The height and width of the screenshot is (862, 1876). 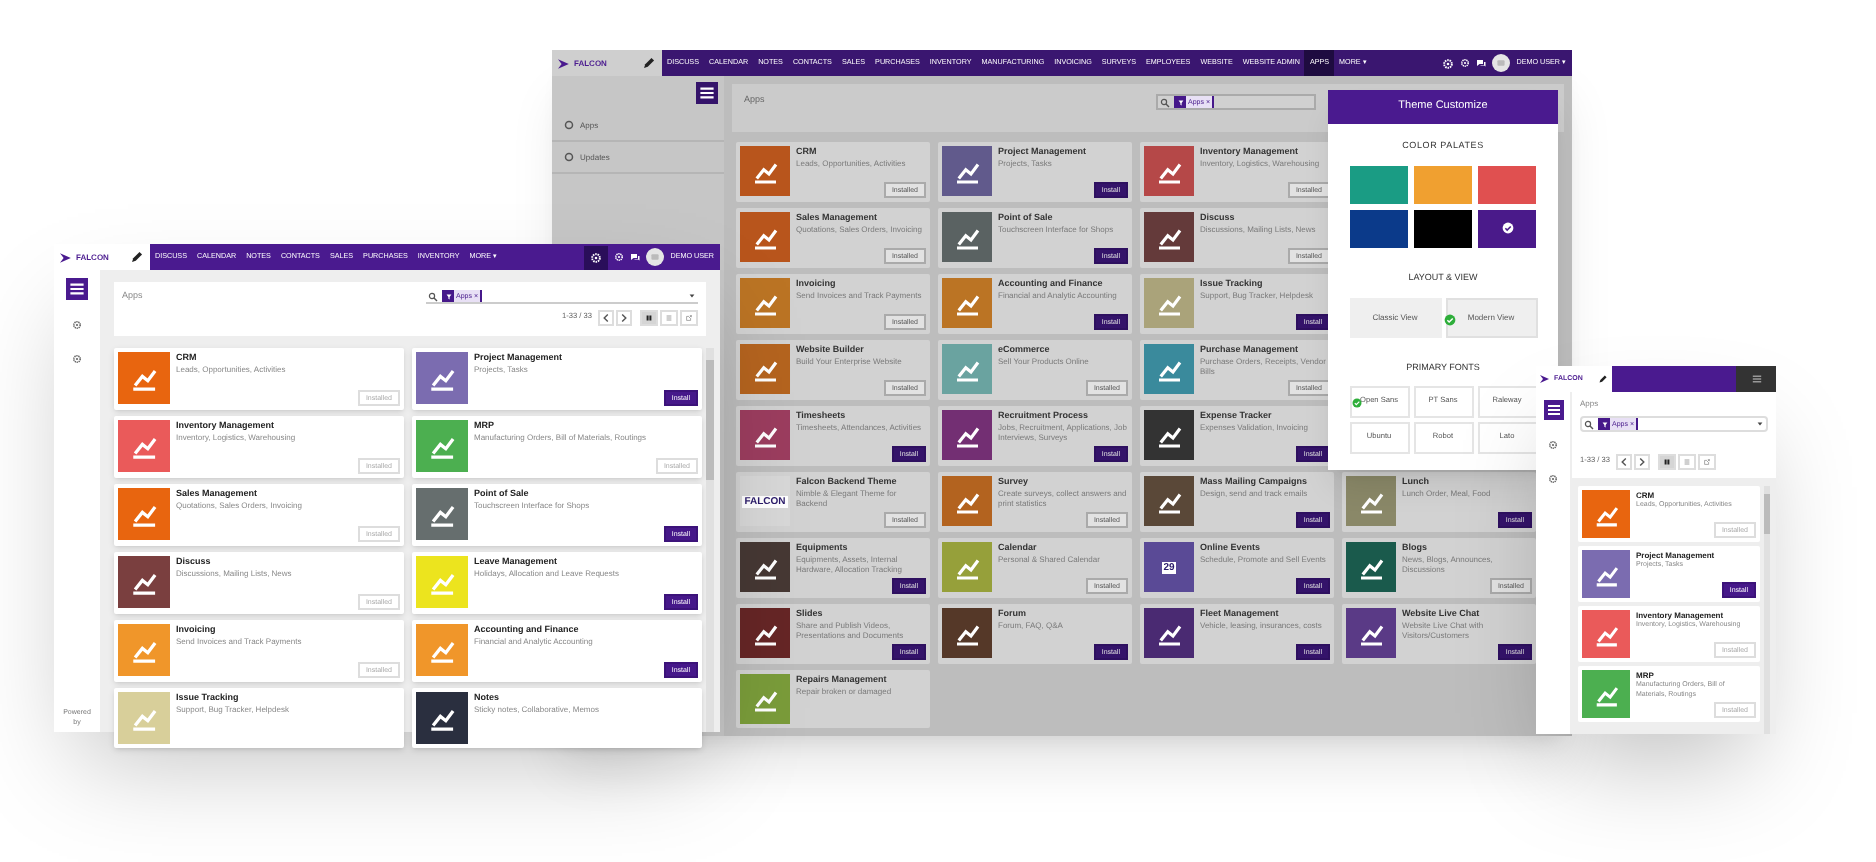 What do you see at coordinates (710, 540) in the screenshot?
I see `scrollbar` at bounding box center [710, 540].